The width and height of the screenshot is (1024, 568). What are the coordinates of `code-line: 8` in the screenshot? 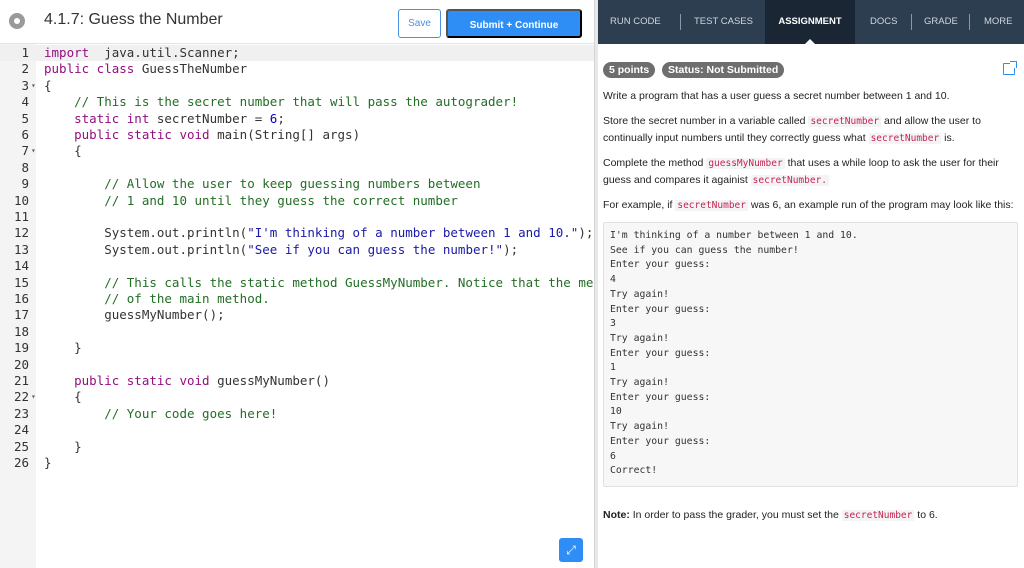 It's located at (297, 168).